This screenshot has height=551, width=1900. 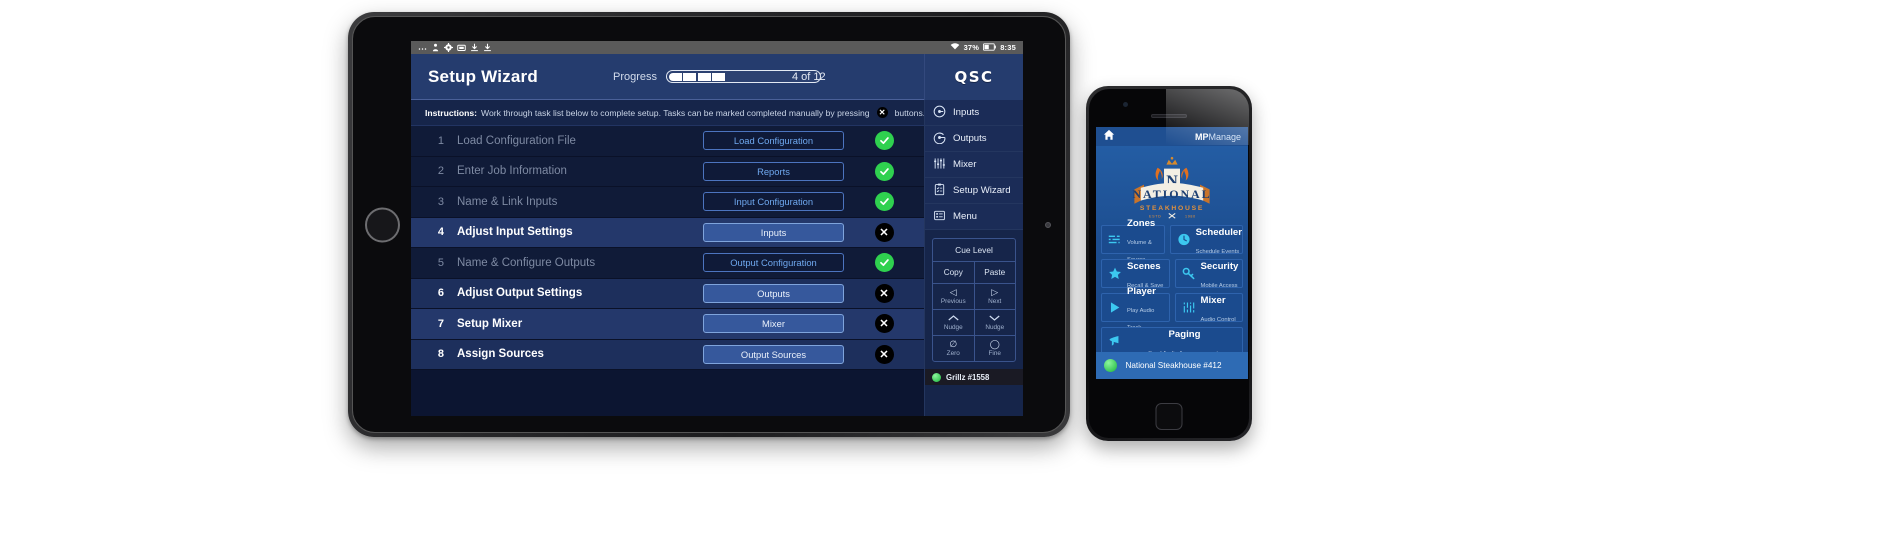 I want to click on pad-row-nudge: Nudge Nudge, so click(x=974, y=323).